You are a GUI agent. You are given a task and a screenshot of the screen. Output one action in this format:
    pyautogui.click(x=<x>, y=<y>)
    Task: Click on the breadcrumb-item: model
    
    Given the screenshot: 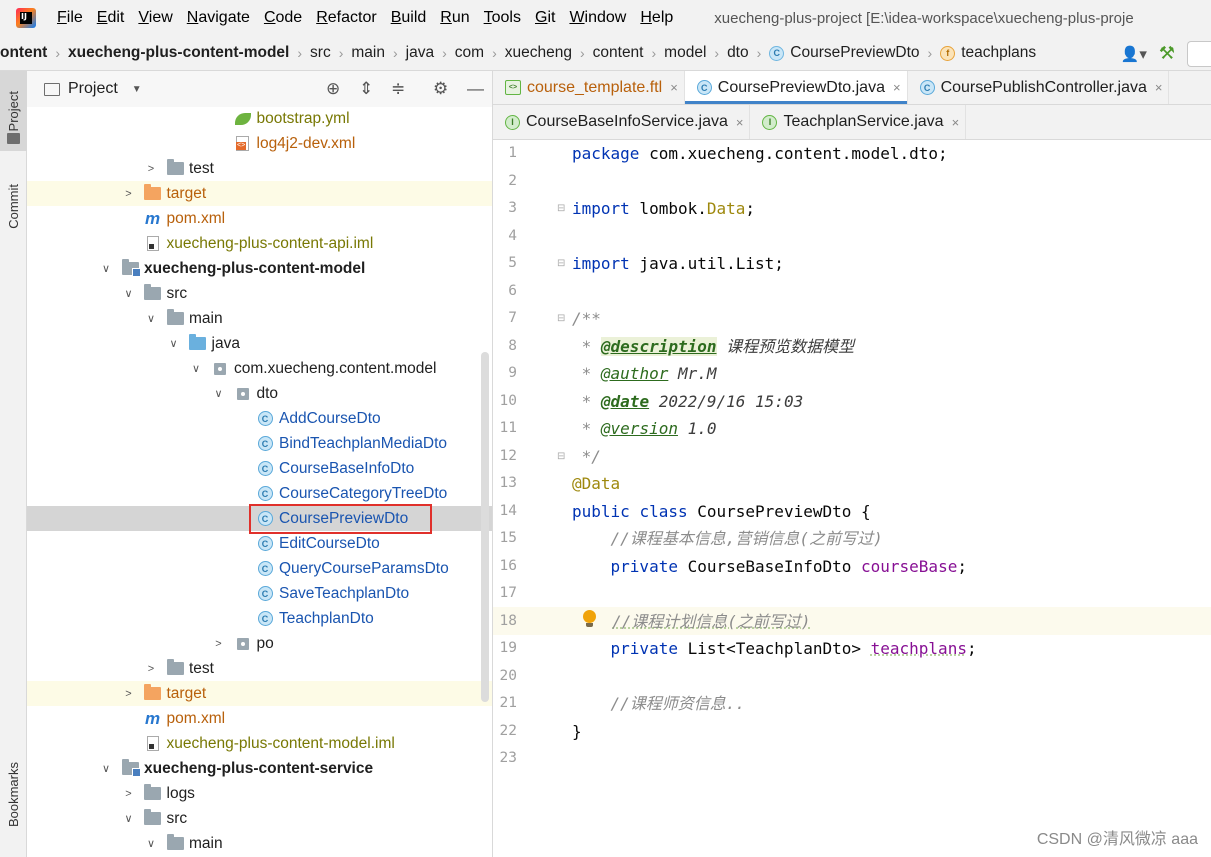 What is the action you would take?
    pyautogui.click(x=685, y=53)
    